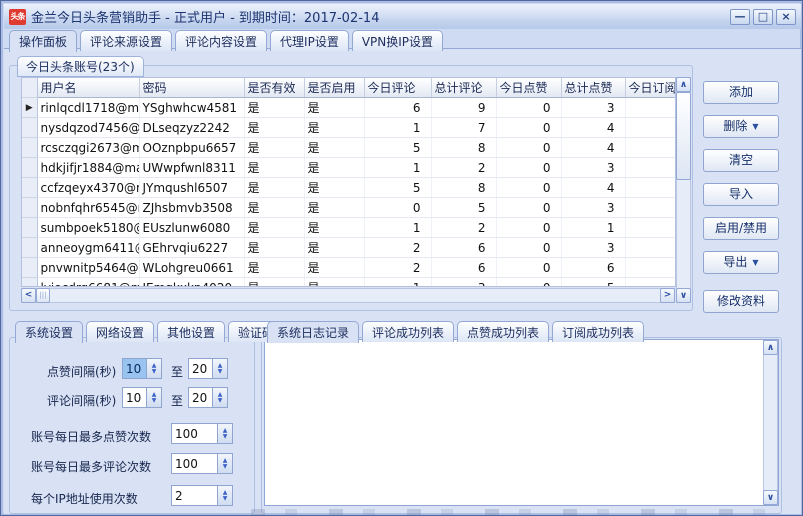 The image size is (803, 516). I want to click on comment-interval-to-stepper: ▲▼, so click(208, 397).